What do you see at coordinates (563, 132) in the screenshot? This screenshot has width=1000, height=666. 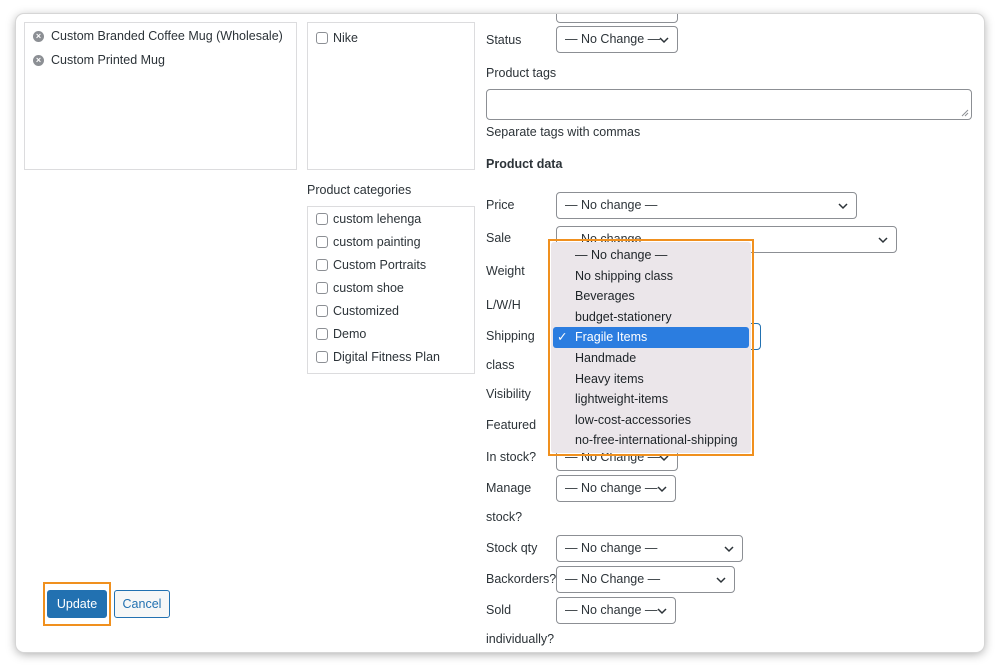 I see `tags-help: Separate tags with commas` at bounding box center [563, 132].